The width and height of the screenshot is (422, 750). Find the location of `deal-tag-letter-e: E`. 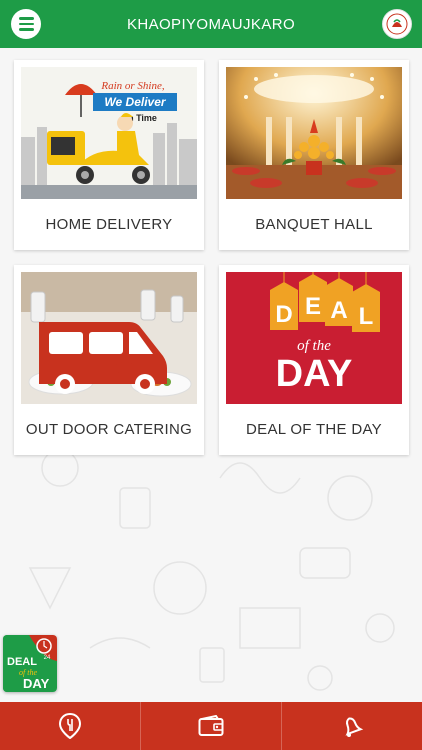

deal-tag-letter-e: E is located at coordinates (313, 306).